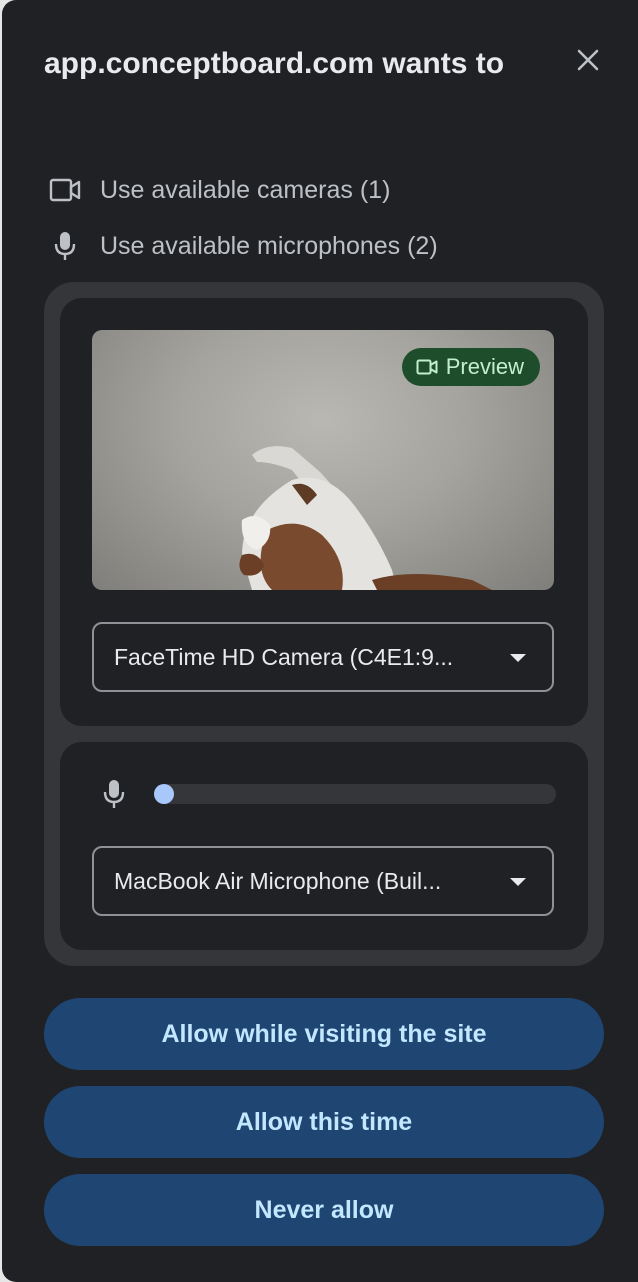 Image resolution: width=638 pixels, height=1282 pixels. I want to click on preview-label: Preview, so click(484, 366).